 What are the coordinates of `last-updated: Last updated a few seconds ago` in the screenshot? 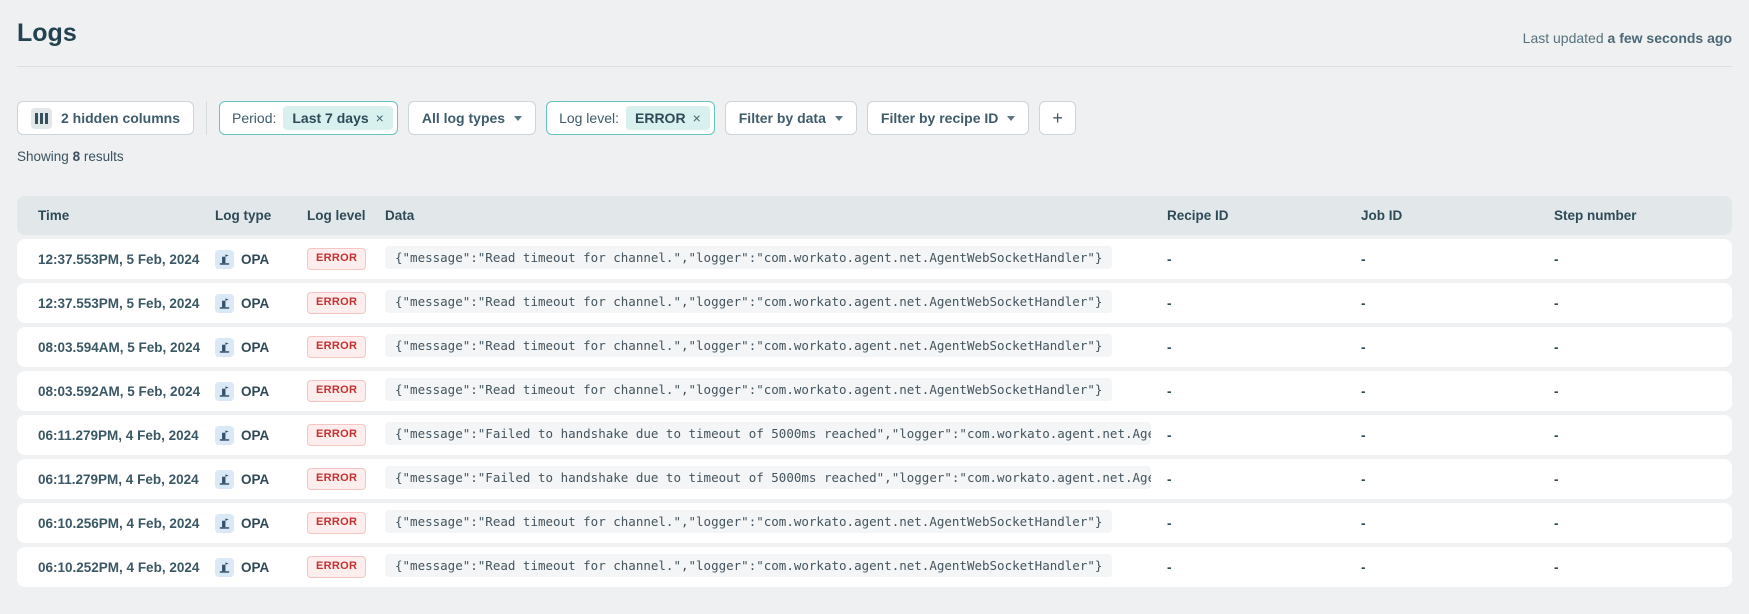 It's located at (1627, 39).